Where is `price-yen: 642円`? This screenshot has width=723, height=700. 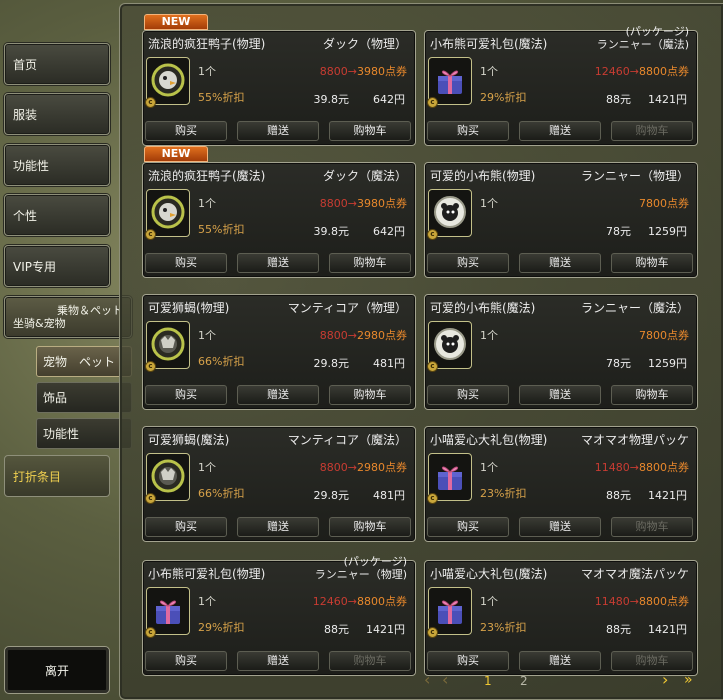
price-yen: 642円 is located at coordinates (389, 99).